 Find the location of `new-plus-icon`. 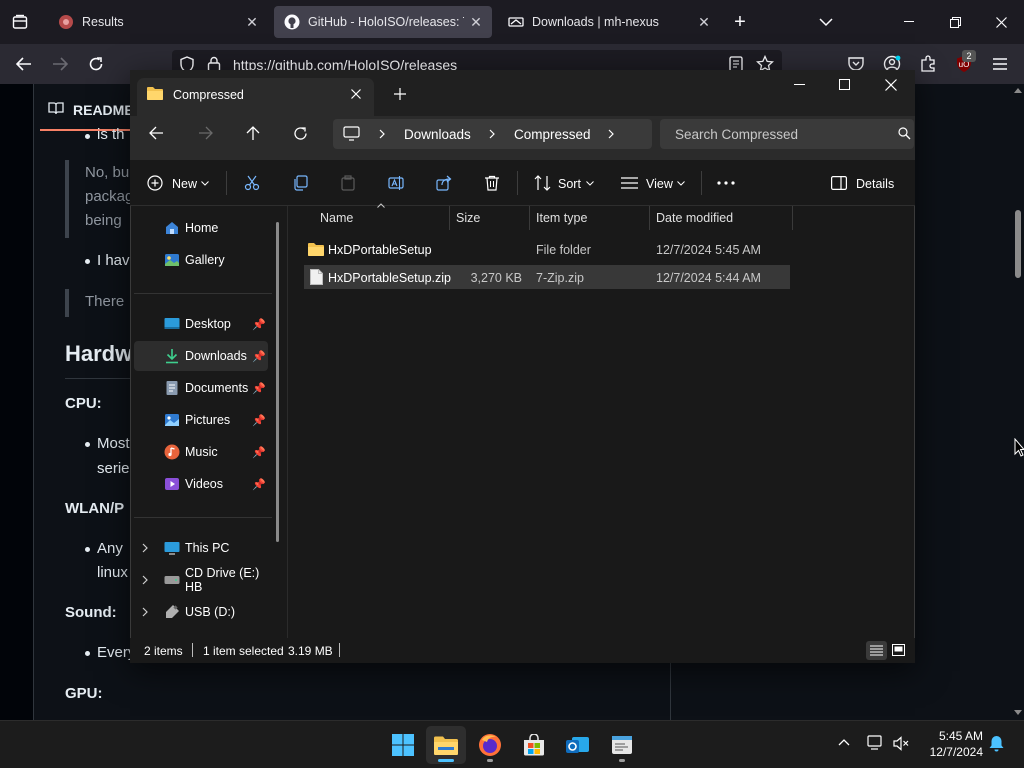

new-plus-icon is located at coordinates (155, 183).